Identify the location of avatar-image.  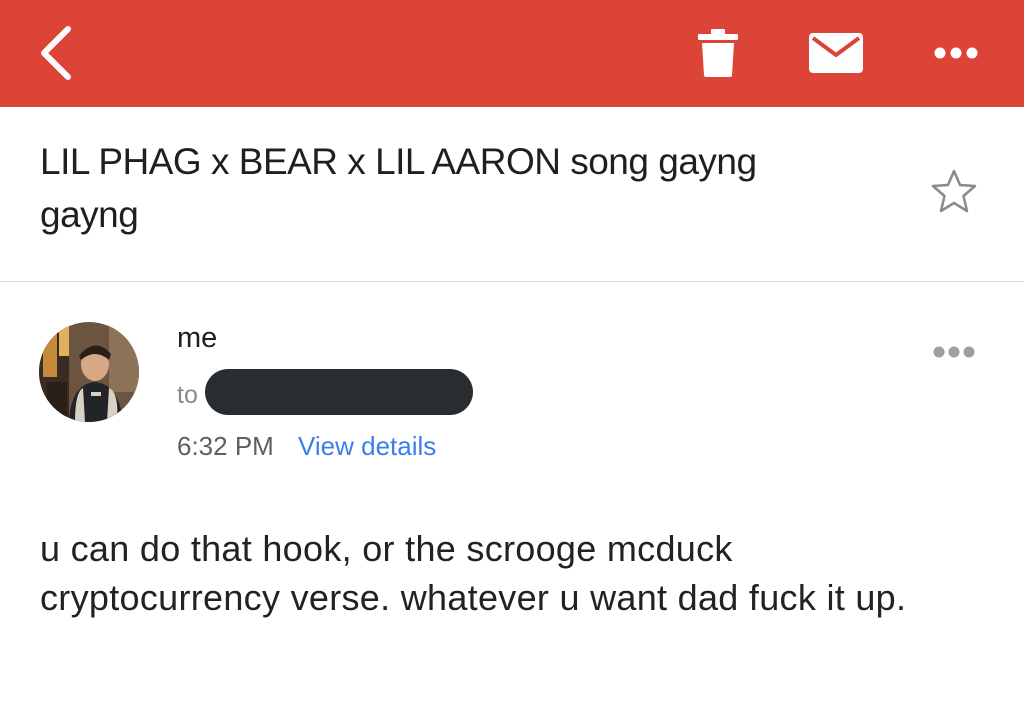
(89, 372).